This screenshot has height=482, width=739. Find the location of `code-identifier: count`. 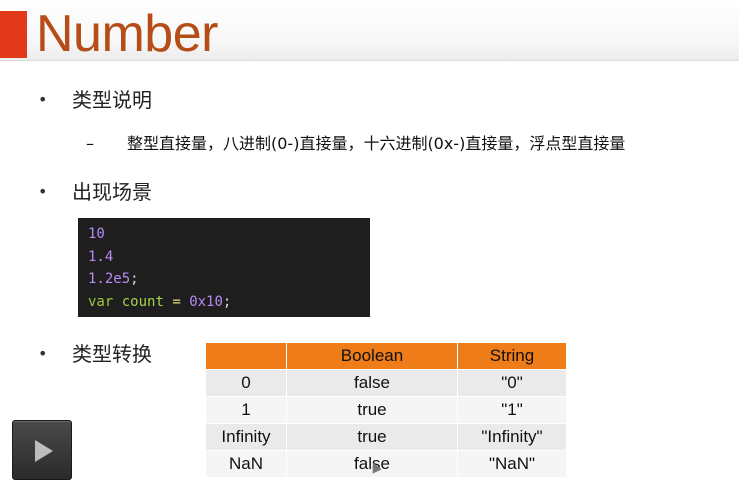

code-identifier: count is located at coordinates (142, 301).